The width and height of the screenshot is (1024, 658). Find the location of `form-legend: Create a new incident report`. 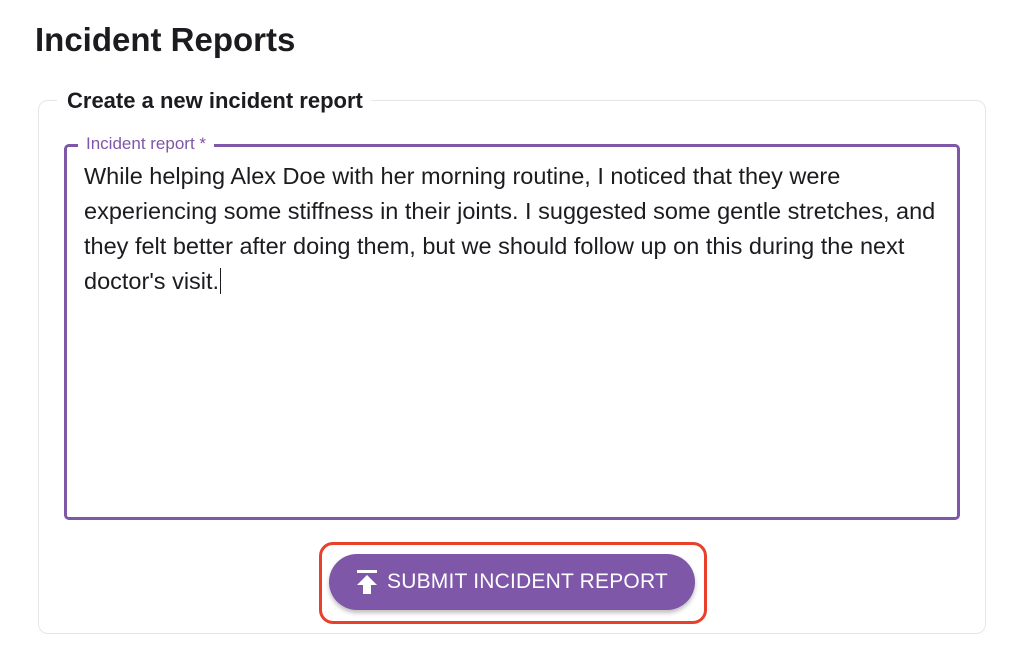

form-legend: Create a new incident report is located at coordinates (214, 101).